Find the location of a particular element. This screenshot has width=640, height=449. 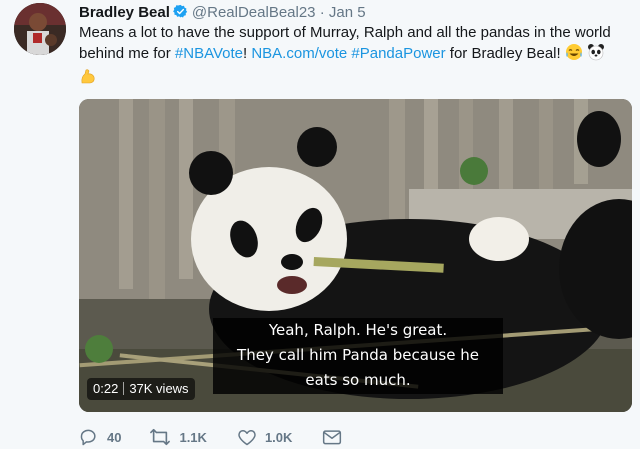

tweet-header: Bradley Beal @RealDealBeal23 · Jan 5 is located at coordinates (222, 12).